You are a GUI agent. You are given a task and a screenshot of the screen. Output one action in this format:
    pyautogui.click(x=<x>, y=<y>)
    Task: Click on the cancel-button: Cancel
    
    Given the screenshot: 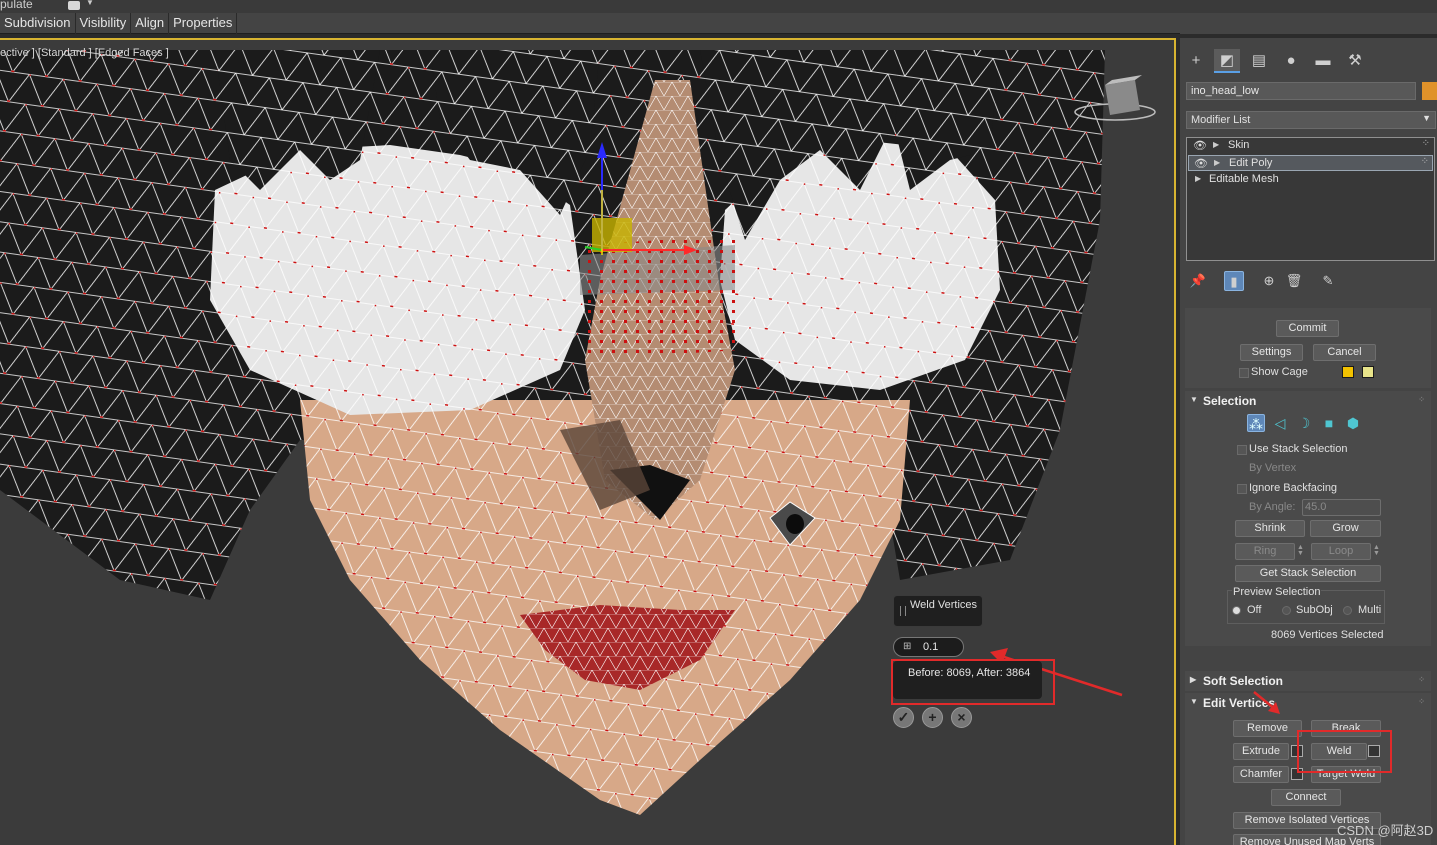 What is the action you would take?
    pyautogui.click(x=1344, y=352)
    